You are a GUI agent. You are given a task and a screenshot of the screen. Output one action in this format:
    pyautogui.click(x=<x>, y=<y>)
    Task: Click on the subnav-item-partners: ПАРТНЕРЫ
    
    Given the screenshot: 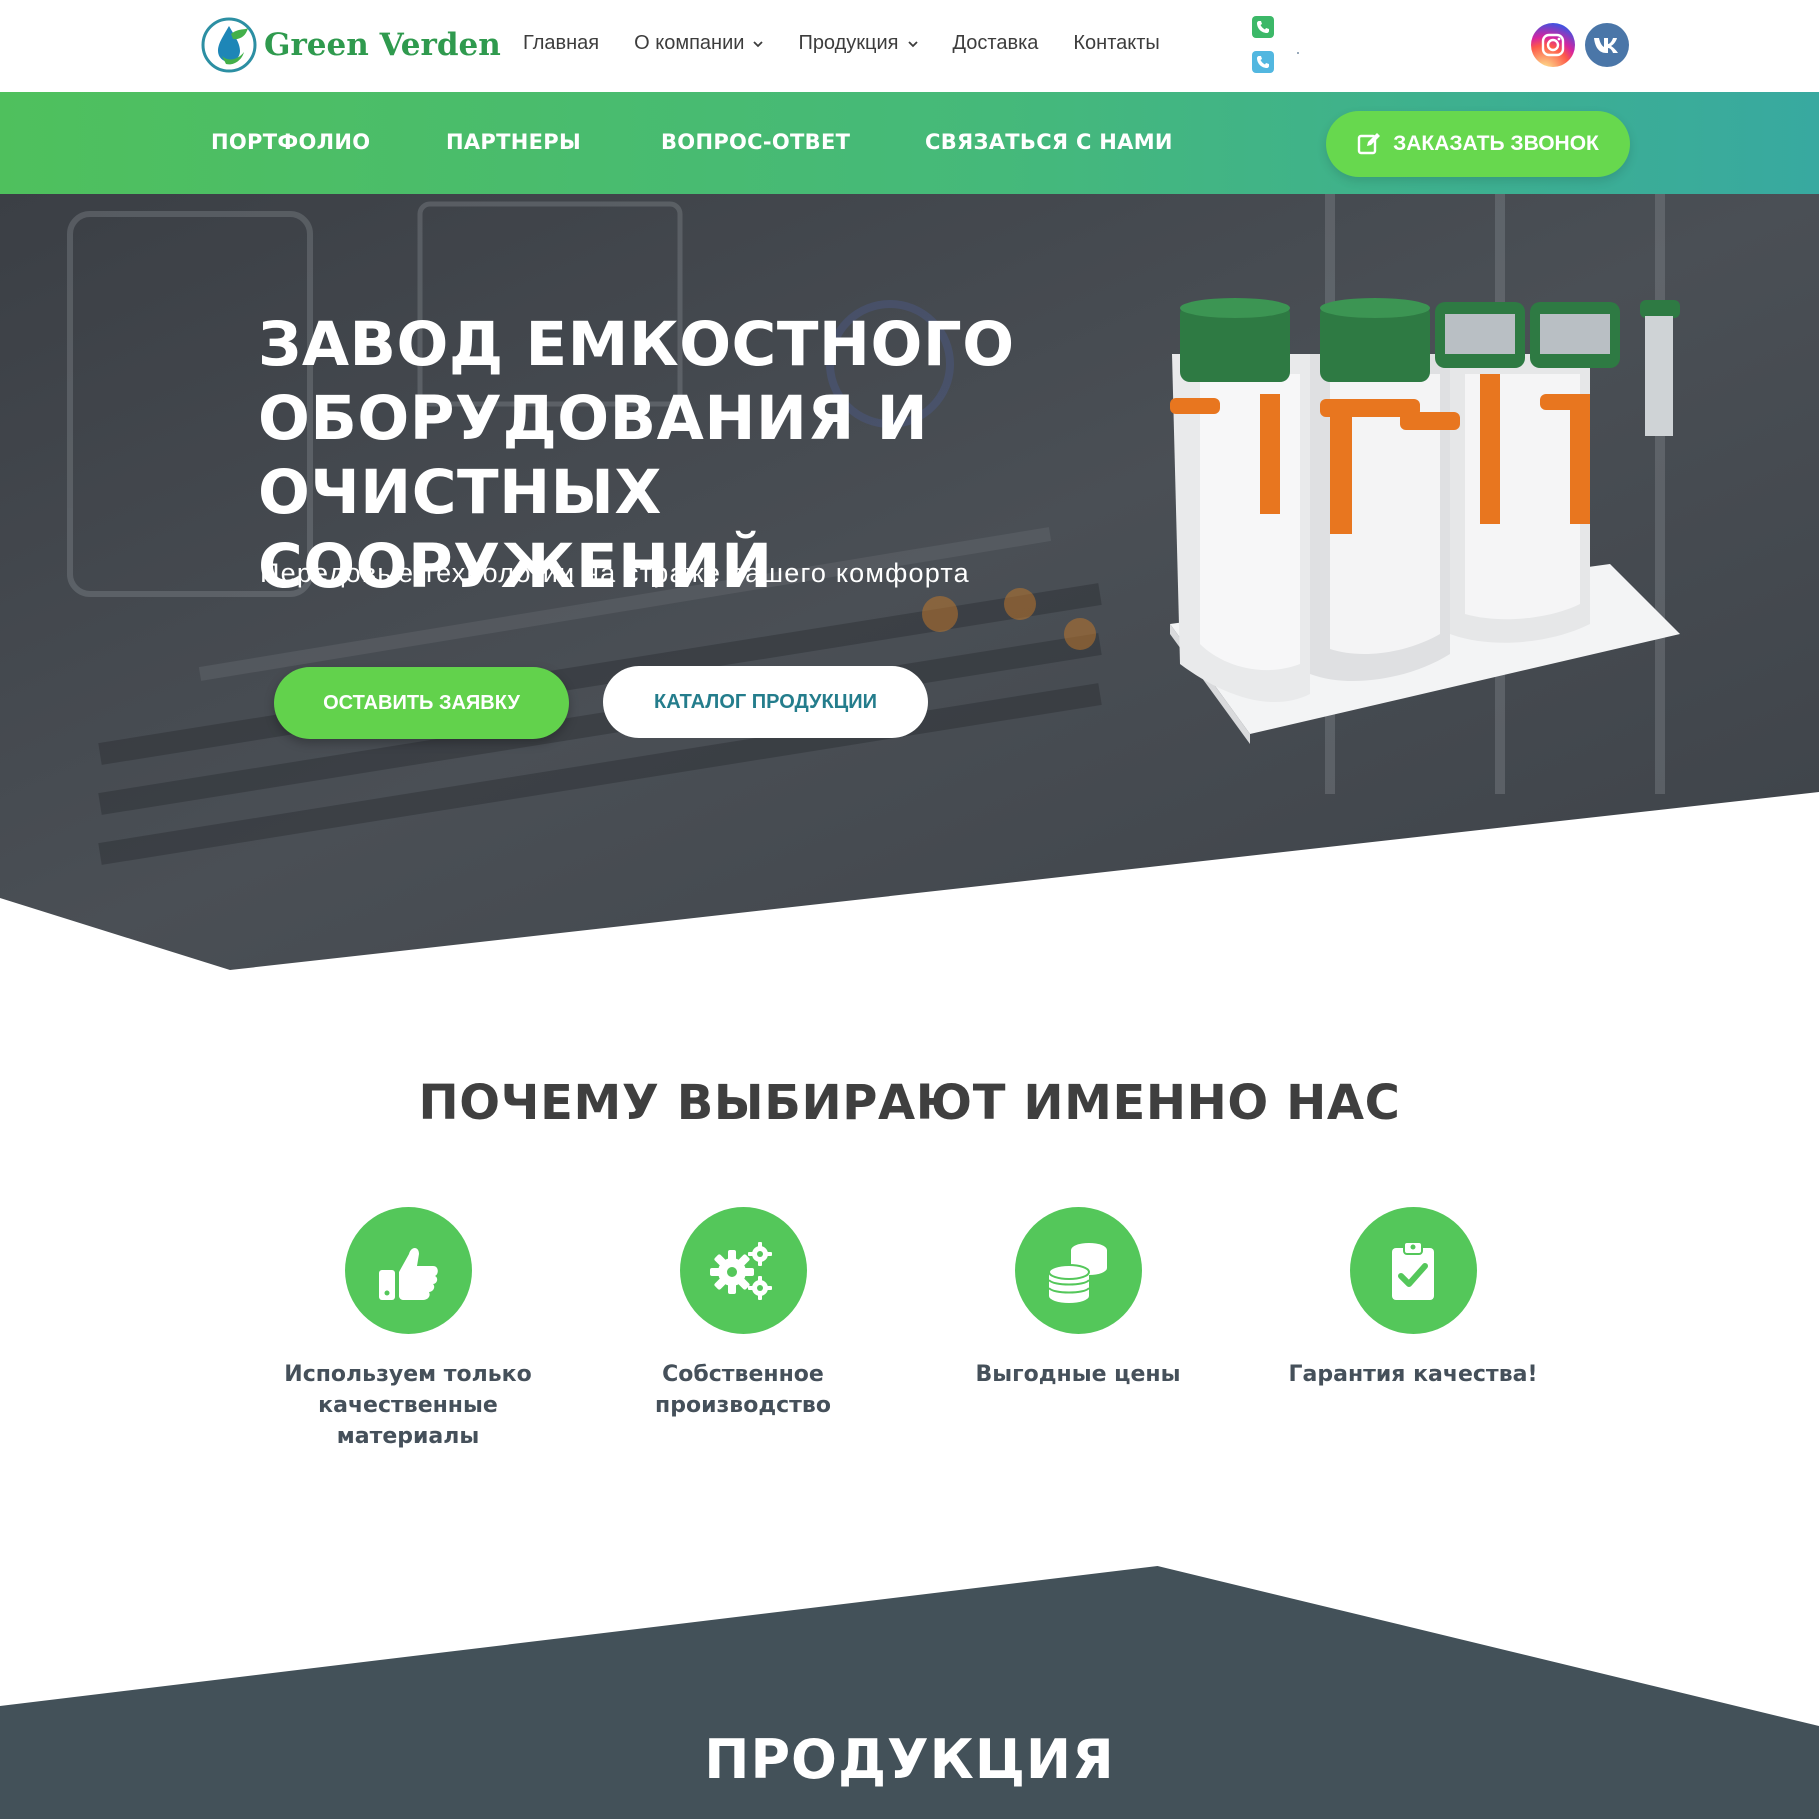 What is the action you would take?
    pyautogui.click(x=513, y=142)
    